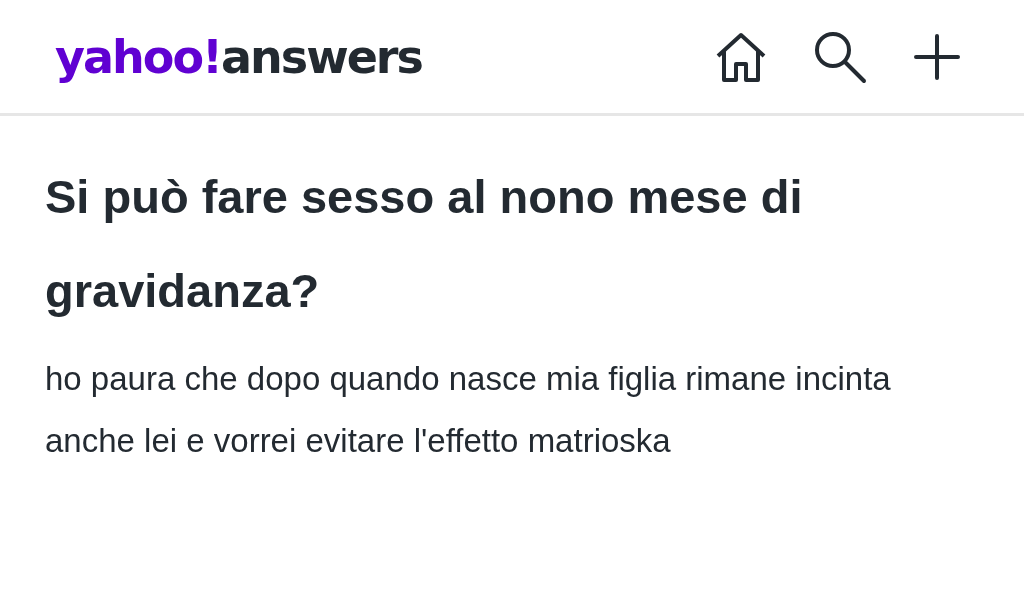 The image size is (1024, 599). I want to click on question-details: ho paura che dopo quando nasce mia figlia rimane incinta anche lei e vorrei evitare l'effetto matrioska, so click(468, 410).